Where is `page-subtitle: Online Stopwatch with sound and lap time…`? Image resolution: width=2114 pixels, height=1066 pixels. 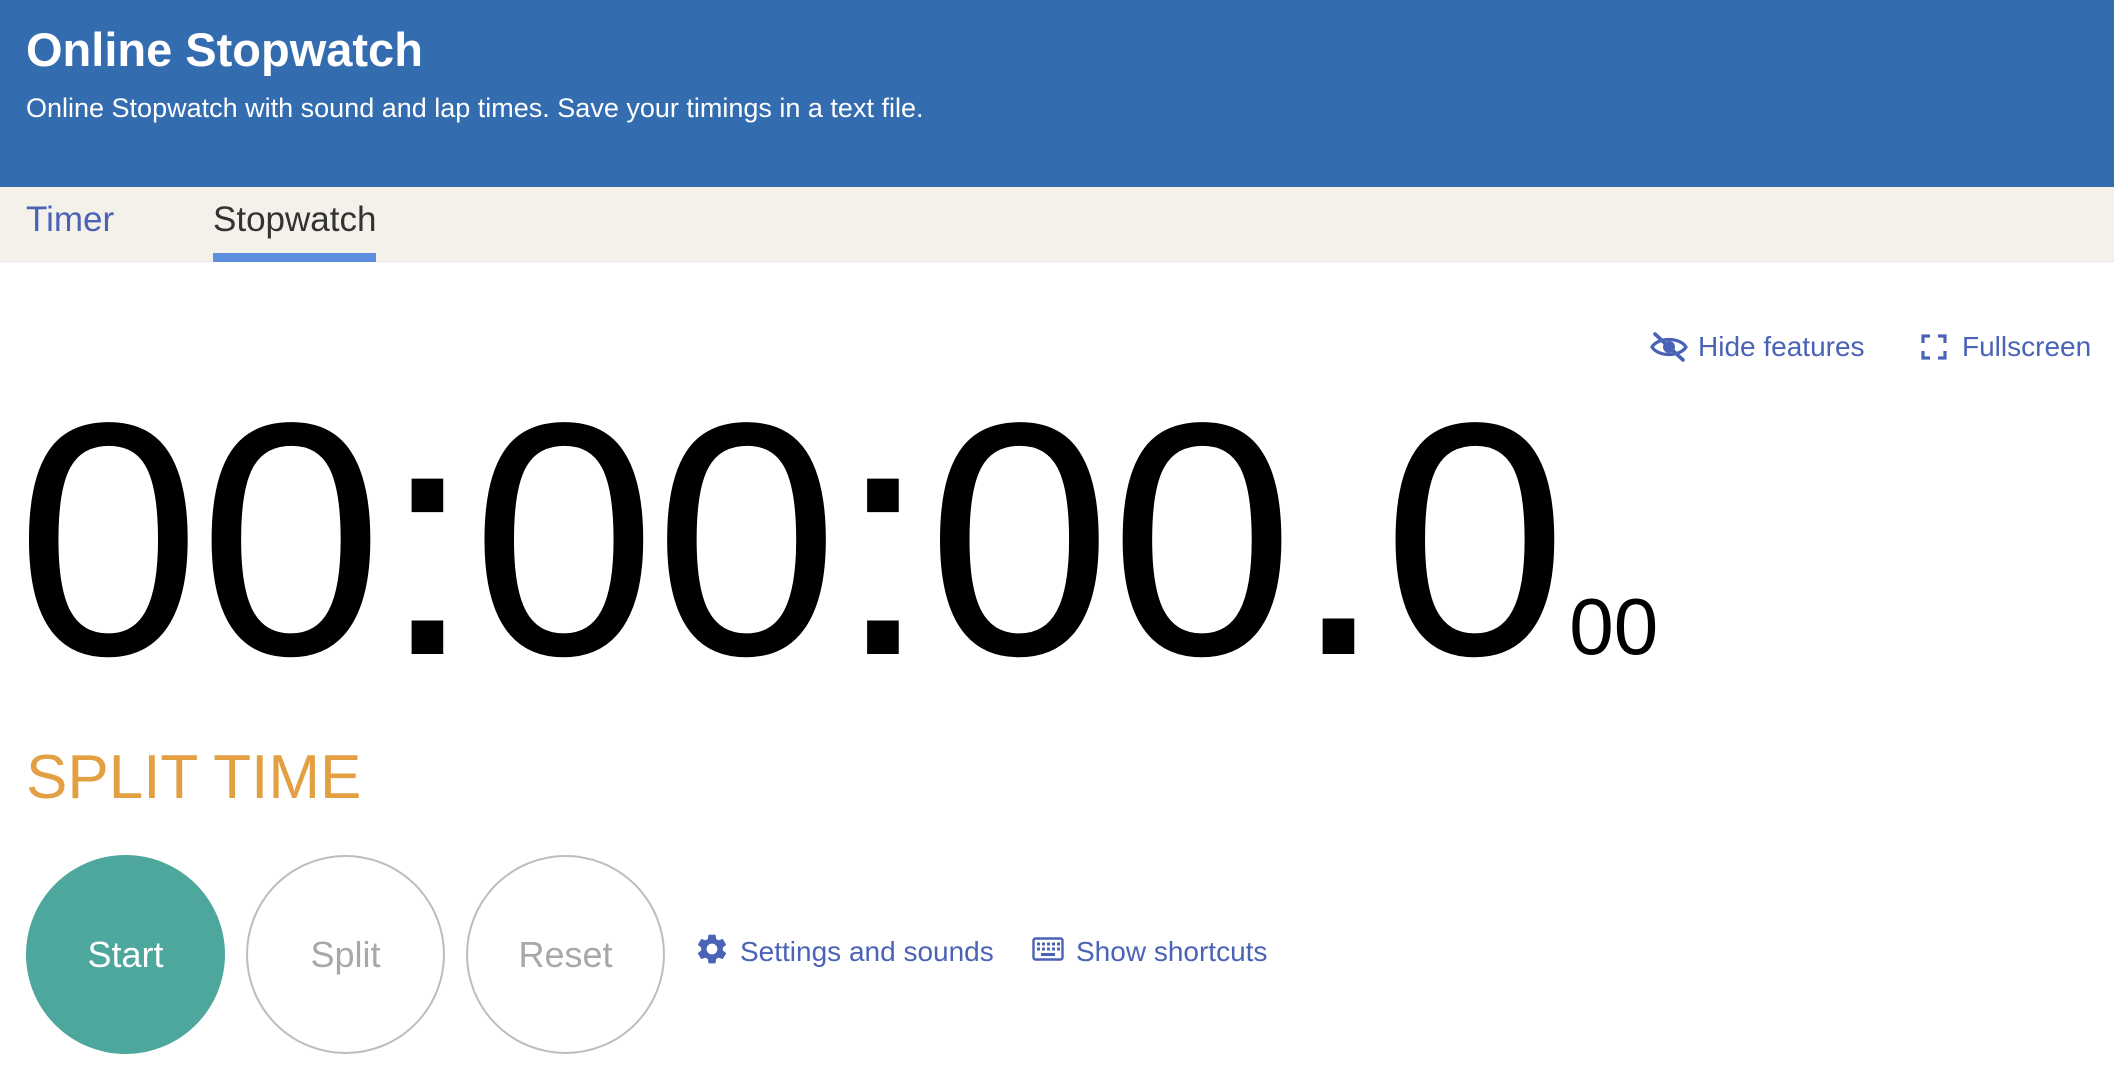 page-subtitle: Online Stopwatch with sound and lap time… is located at coordinates (475, 108).